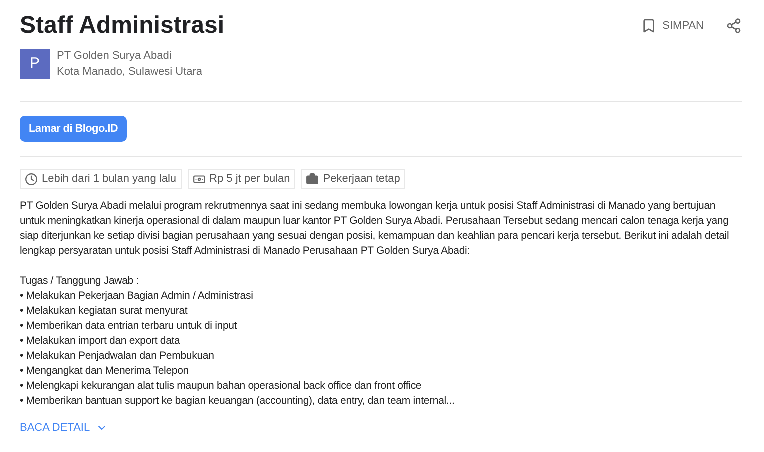 This screenshot has height=452, width=764. What do you see at coordinates (250, 179) in the screenshot?
I see `chip-label: Rp 5 jt per bulan` at bounding box center [250, 179].